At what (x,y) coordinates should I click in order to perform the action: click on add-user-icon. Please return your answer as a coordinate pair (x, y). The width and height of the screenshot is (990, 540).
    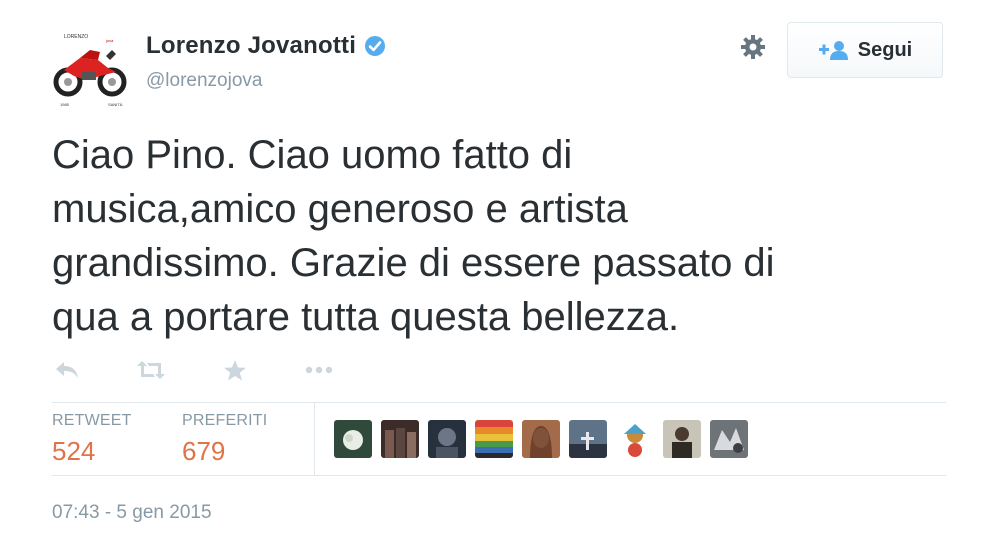
    Looking at the image, I should click on (833, 50).